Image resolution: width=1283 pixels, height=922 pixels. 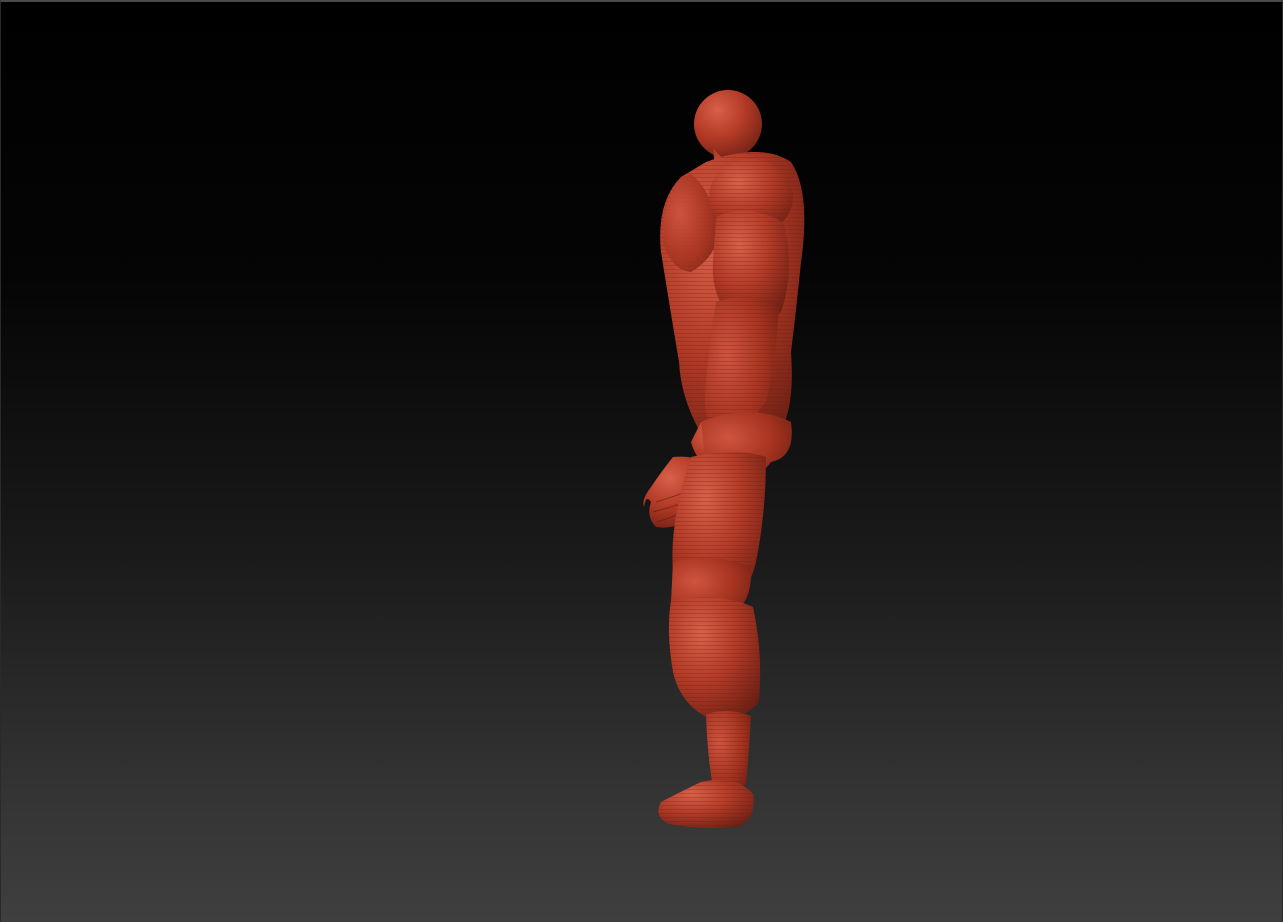 I want to click on model-foot-texture, so click(x=706, y=803).